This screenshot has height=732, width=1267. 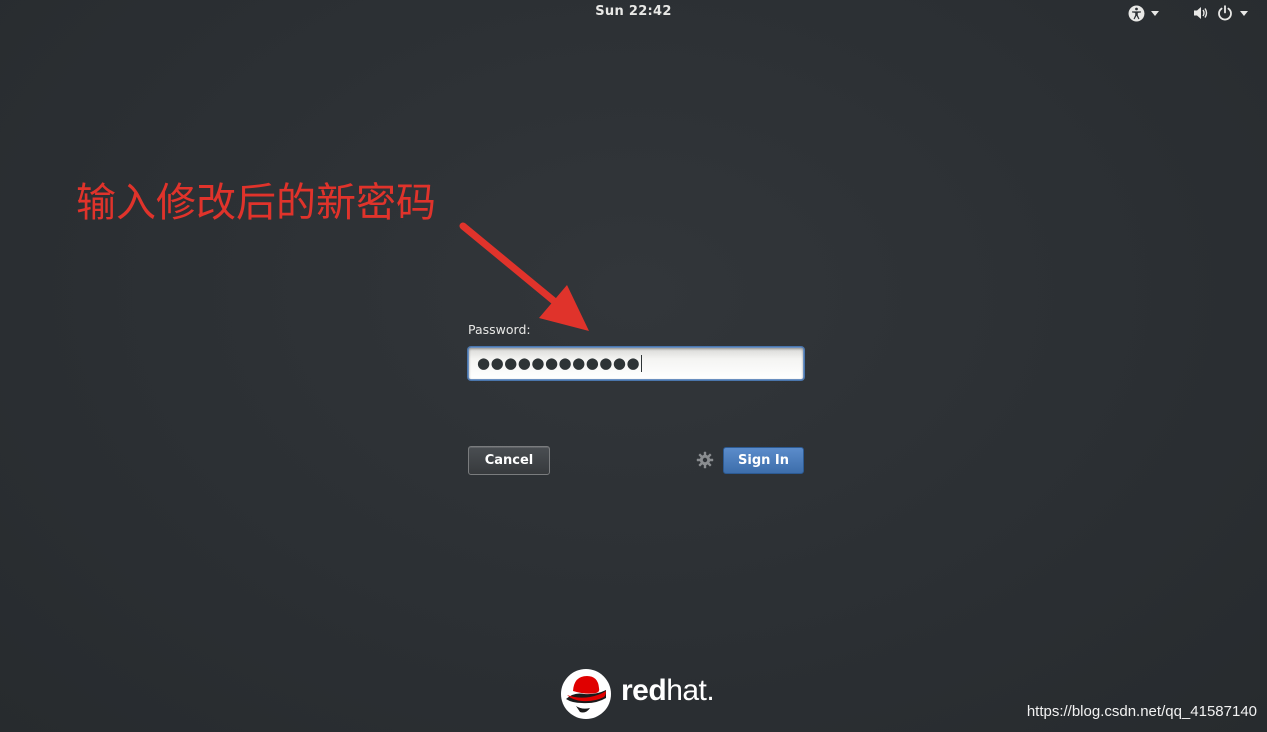 I want to click on redhat-wordmark: redhat., so click(x=668, y=690).